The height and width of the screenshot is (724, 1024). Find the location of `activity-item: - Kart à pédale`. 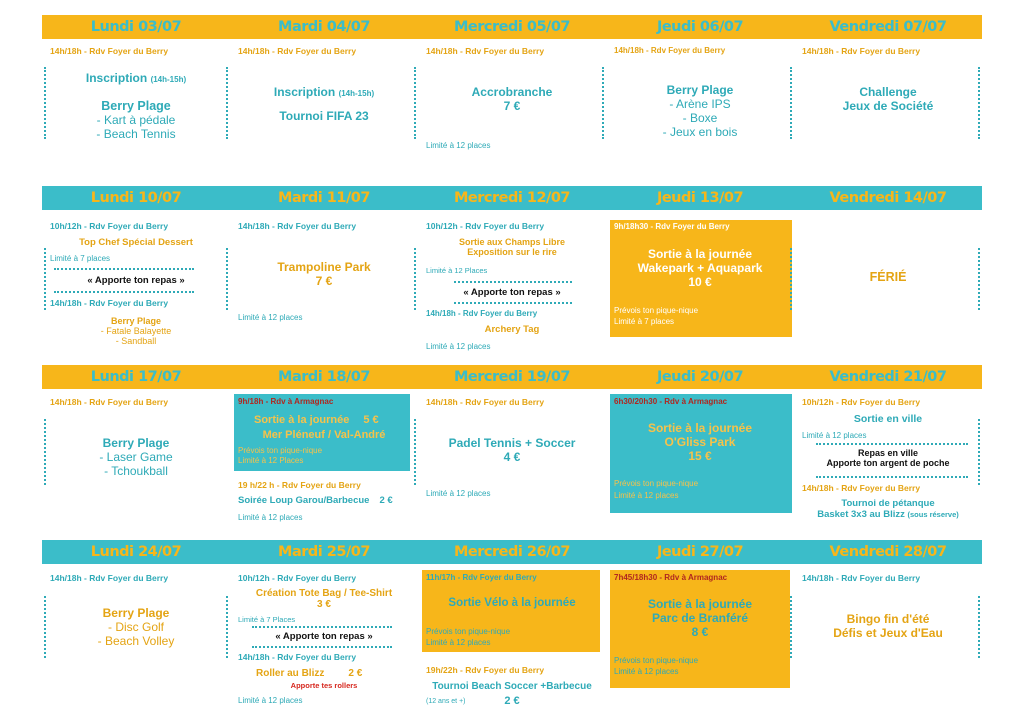

activity-item: - Kart à pédale is located at coordinates (136, 120).